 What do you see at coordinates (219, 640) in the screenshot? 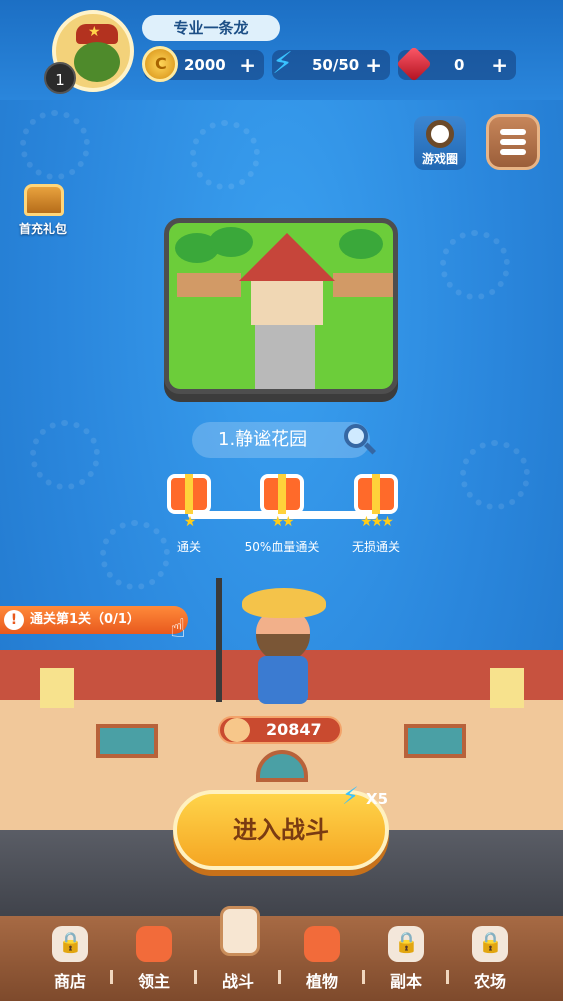
I see `pitchfork` at bounding box center [219, 640].